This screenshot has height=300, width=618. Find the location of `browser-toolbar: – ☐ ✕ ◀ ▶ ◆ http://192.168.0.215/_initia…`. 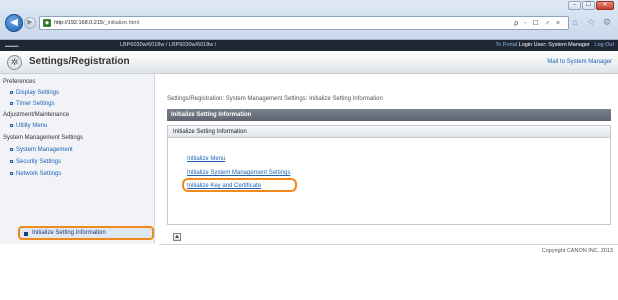

browser-toolbar: – ☐ ✕ ◀ ▶ ◆ http://192.168.0.215/_initia… is located at coordinates (309, 20).